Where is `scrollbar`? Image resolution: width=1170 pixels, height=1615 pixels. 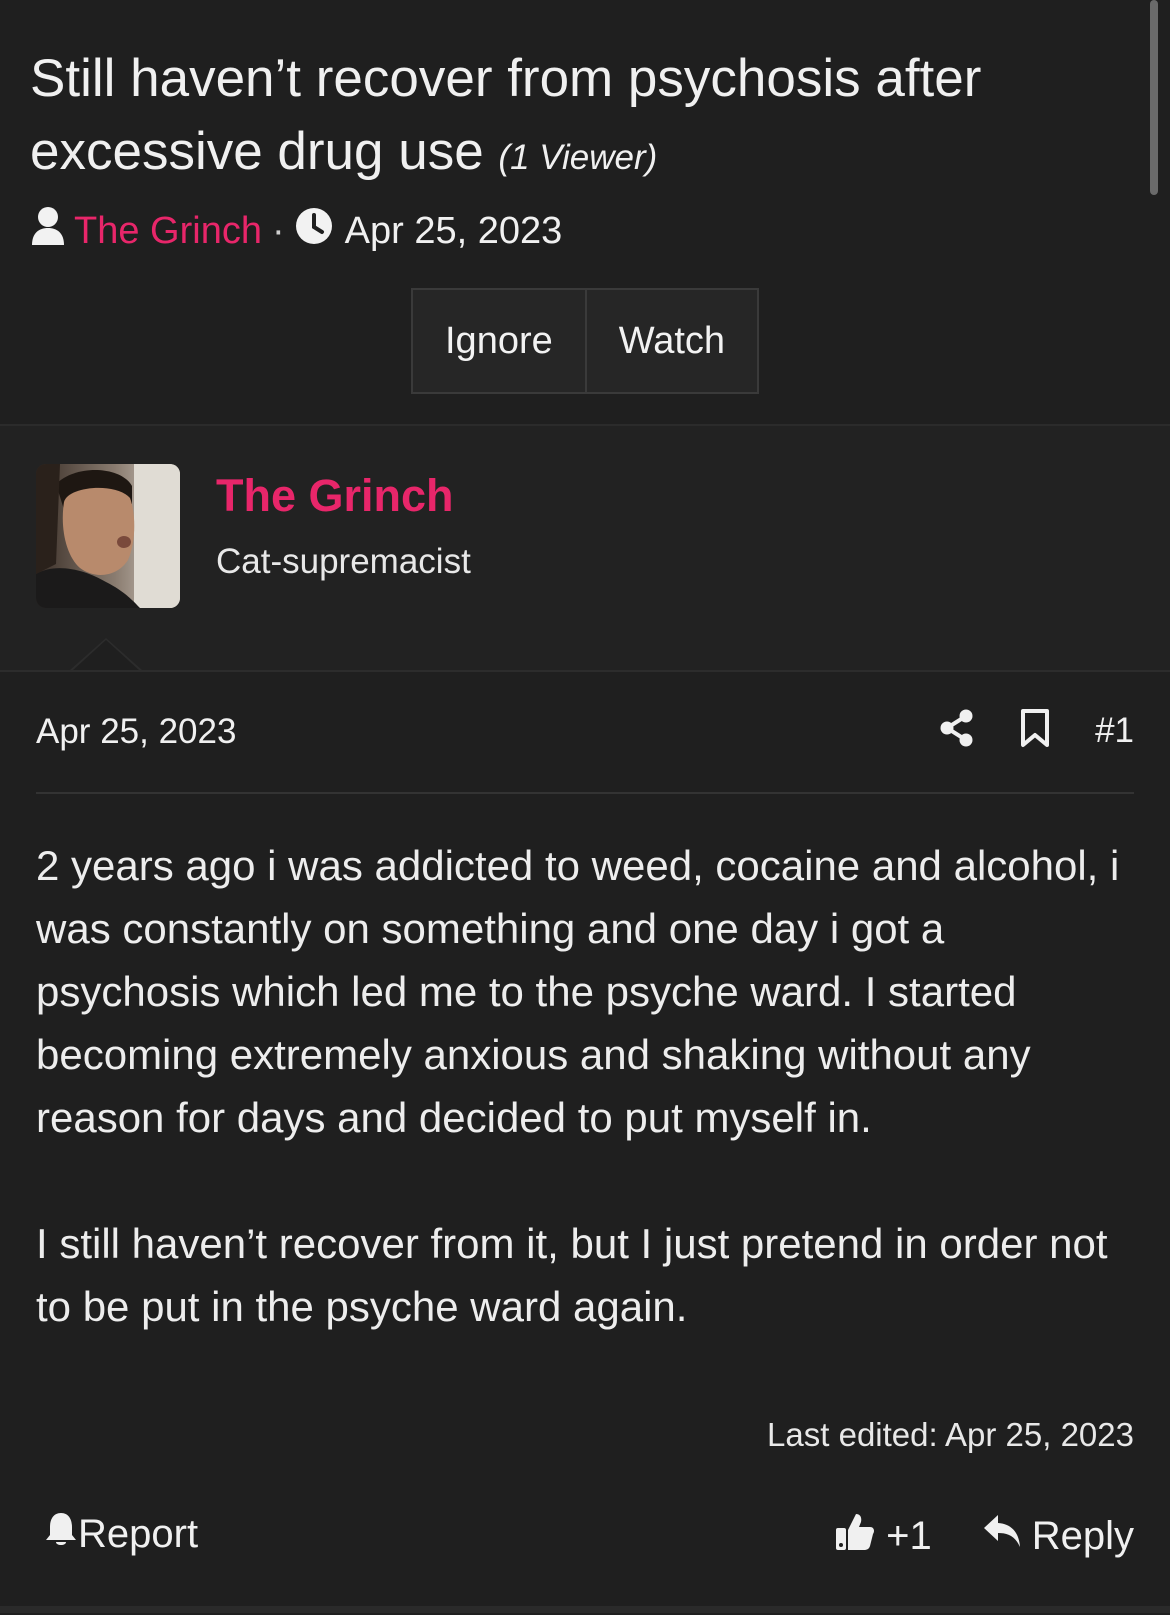 scrollbar is located at coordinates (1154, 97).